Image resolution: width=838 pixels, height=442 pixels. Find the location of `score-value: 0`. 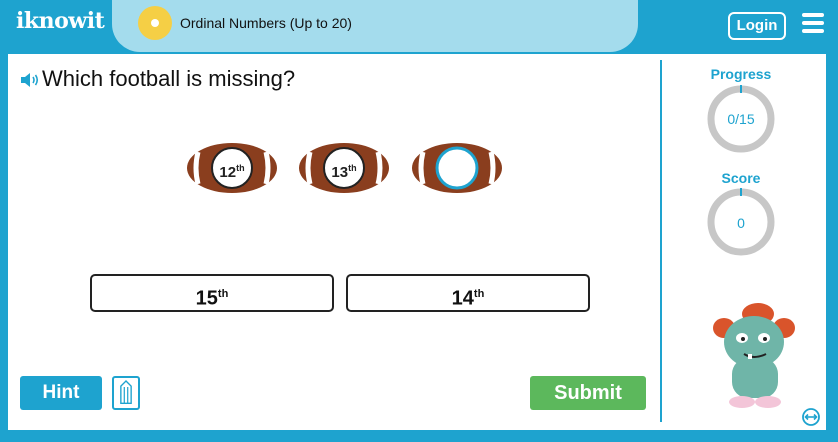

score-value: 0 is located at coordinates (741, 223).